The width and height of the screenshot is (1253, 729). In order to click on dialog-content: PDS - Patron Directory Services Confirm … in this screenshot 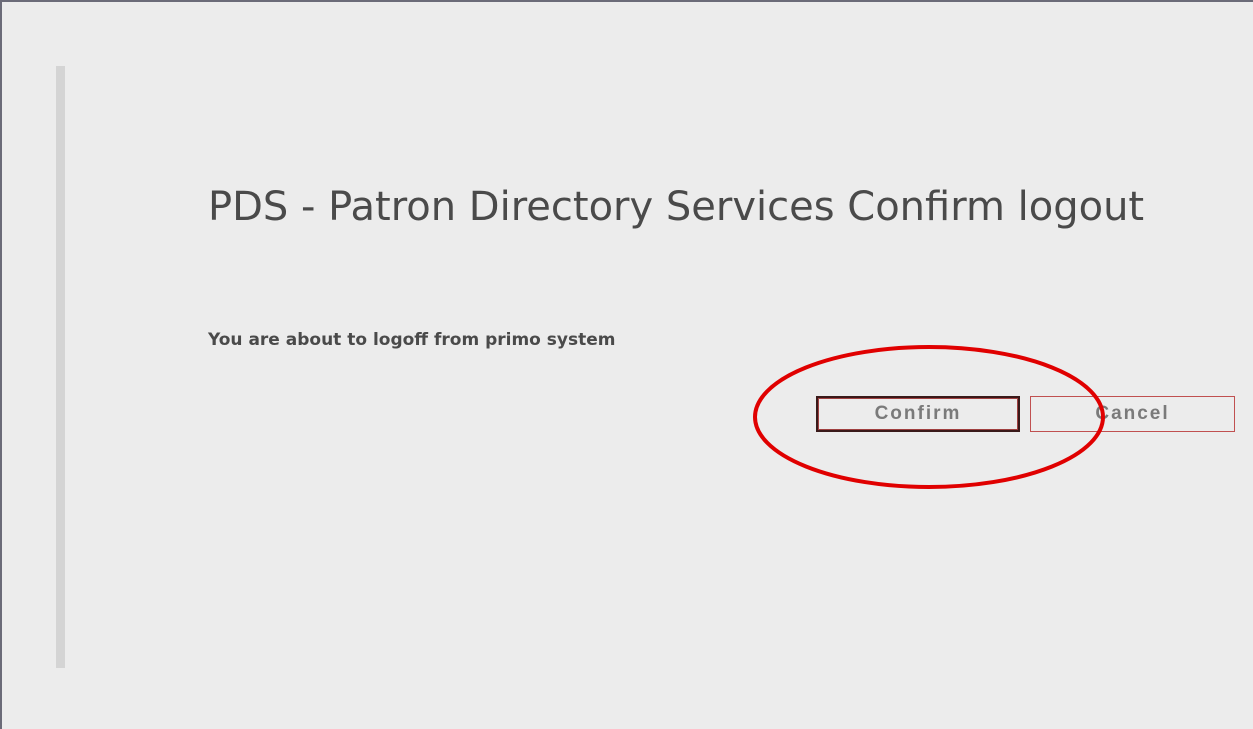, I will do `click(708, 207)`.